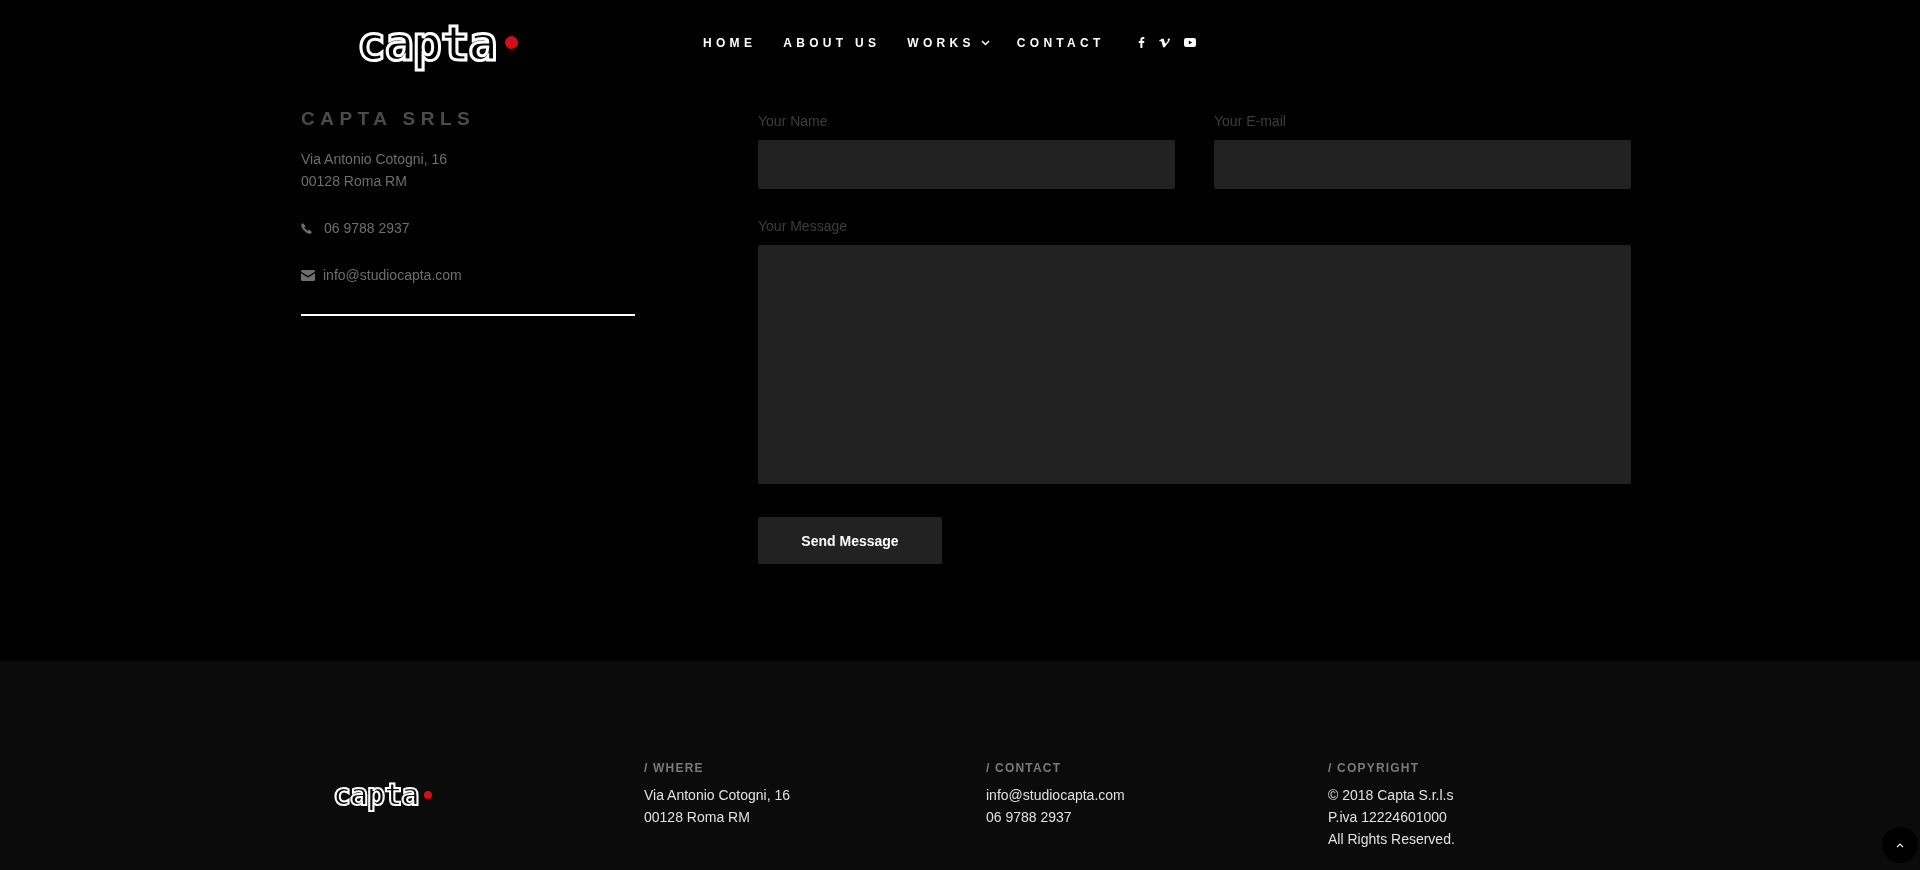  Describe the element at coordinates (1374, 768) in the screenshot. I see `footer-heading: / COPYRIGHT` at that location.